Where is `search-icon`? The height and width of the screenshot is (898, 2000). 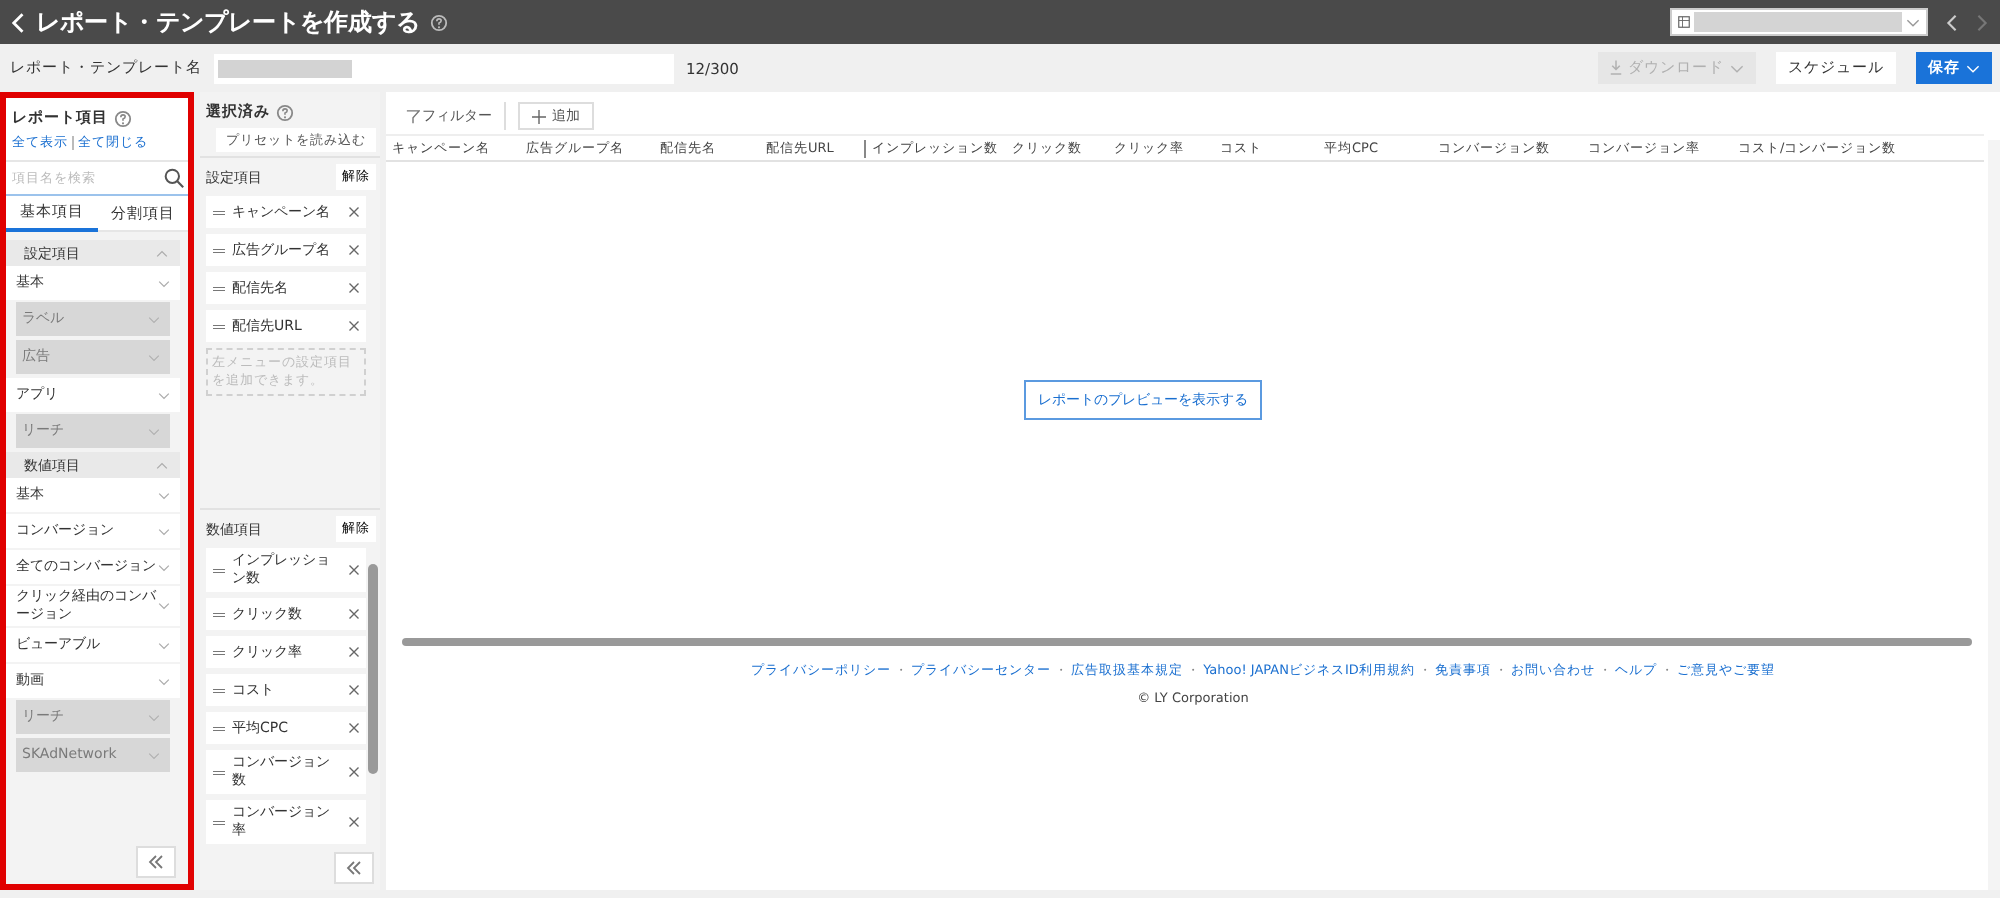 search-icon is located at coordinates (174, 178).